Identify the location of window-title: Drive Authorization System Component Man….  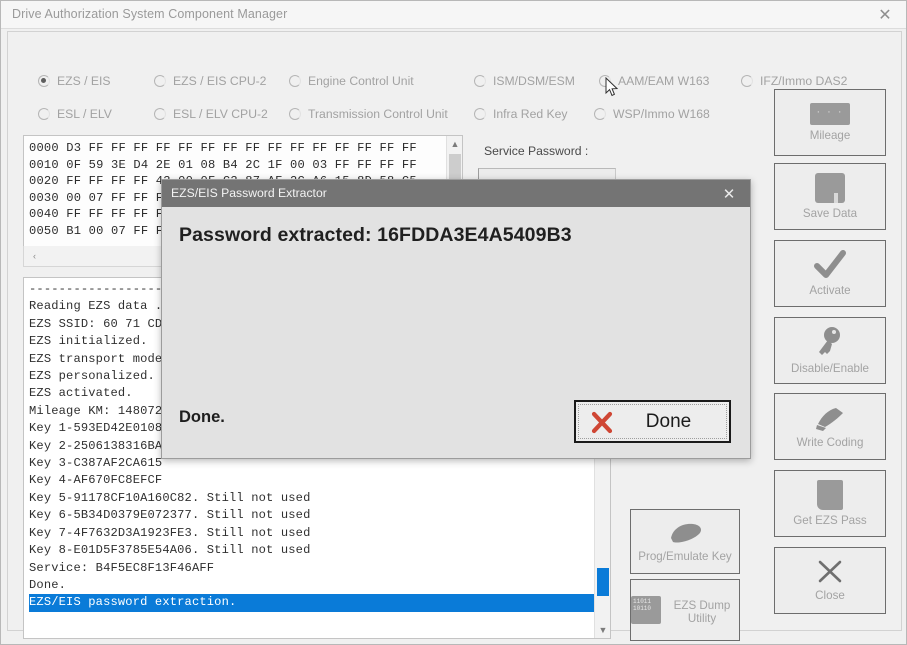
(150, 14).